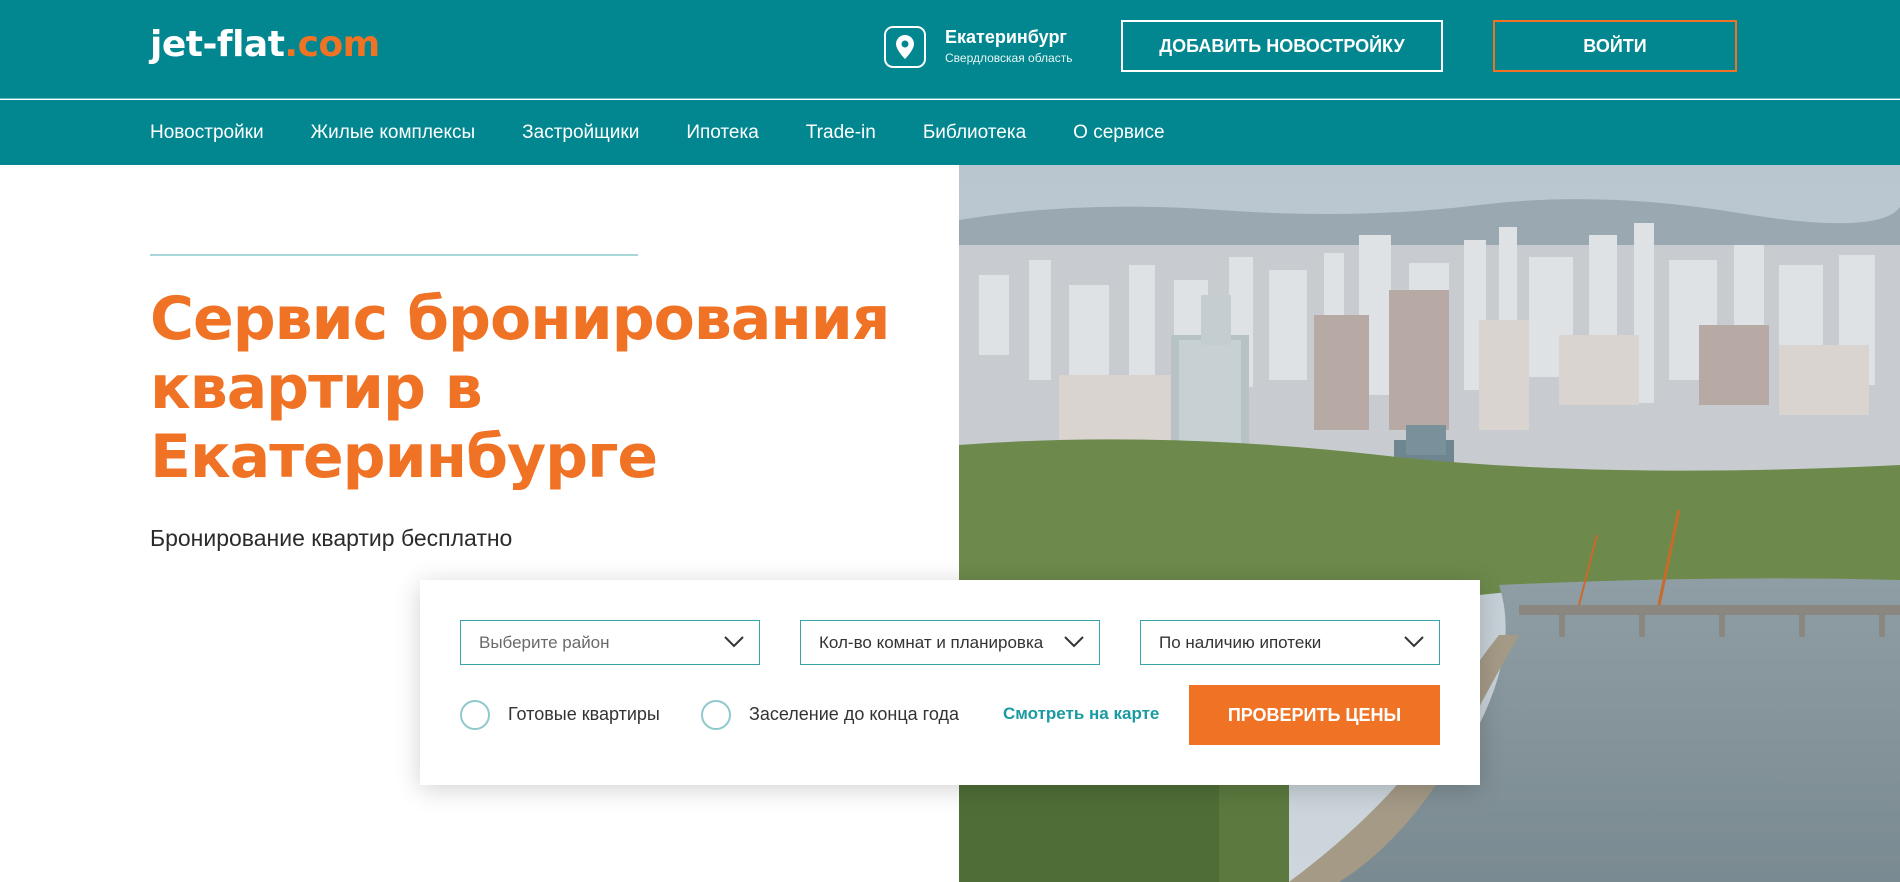 This screenshot has height=882, width=1900. I want to click on view-on-map-link: Смотреть на карте, so click(1081, 714).